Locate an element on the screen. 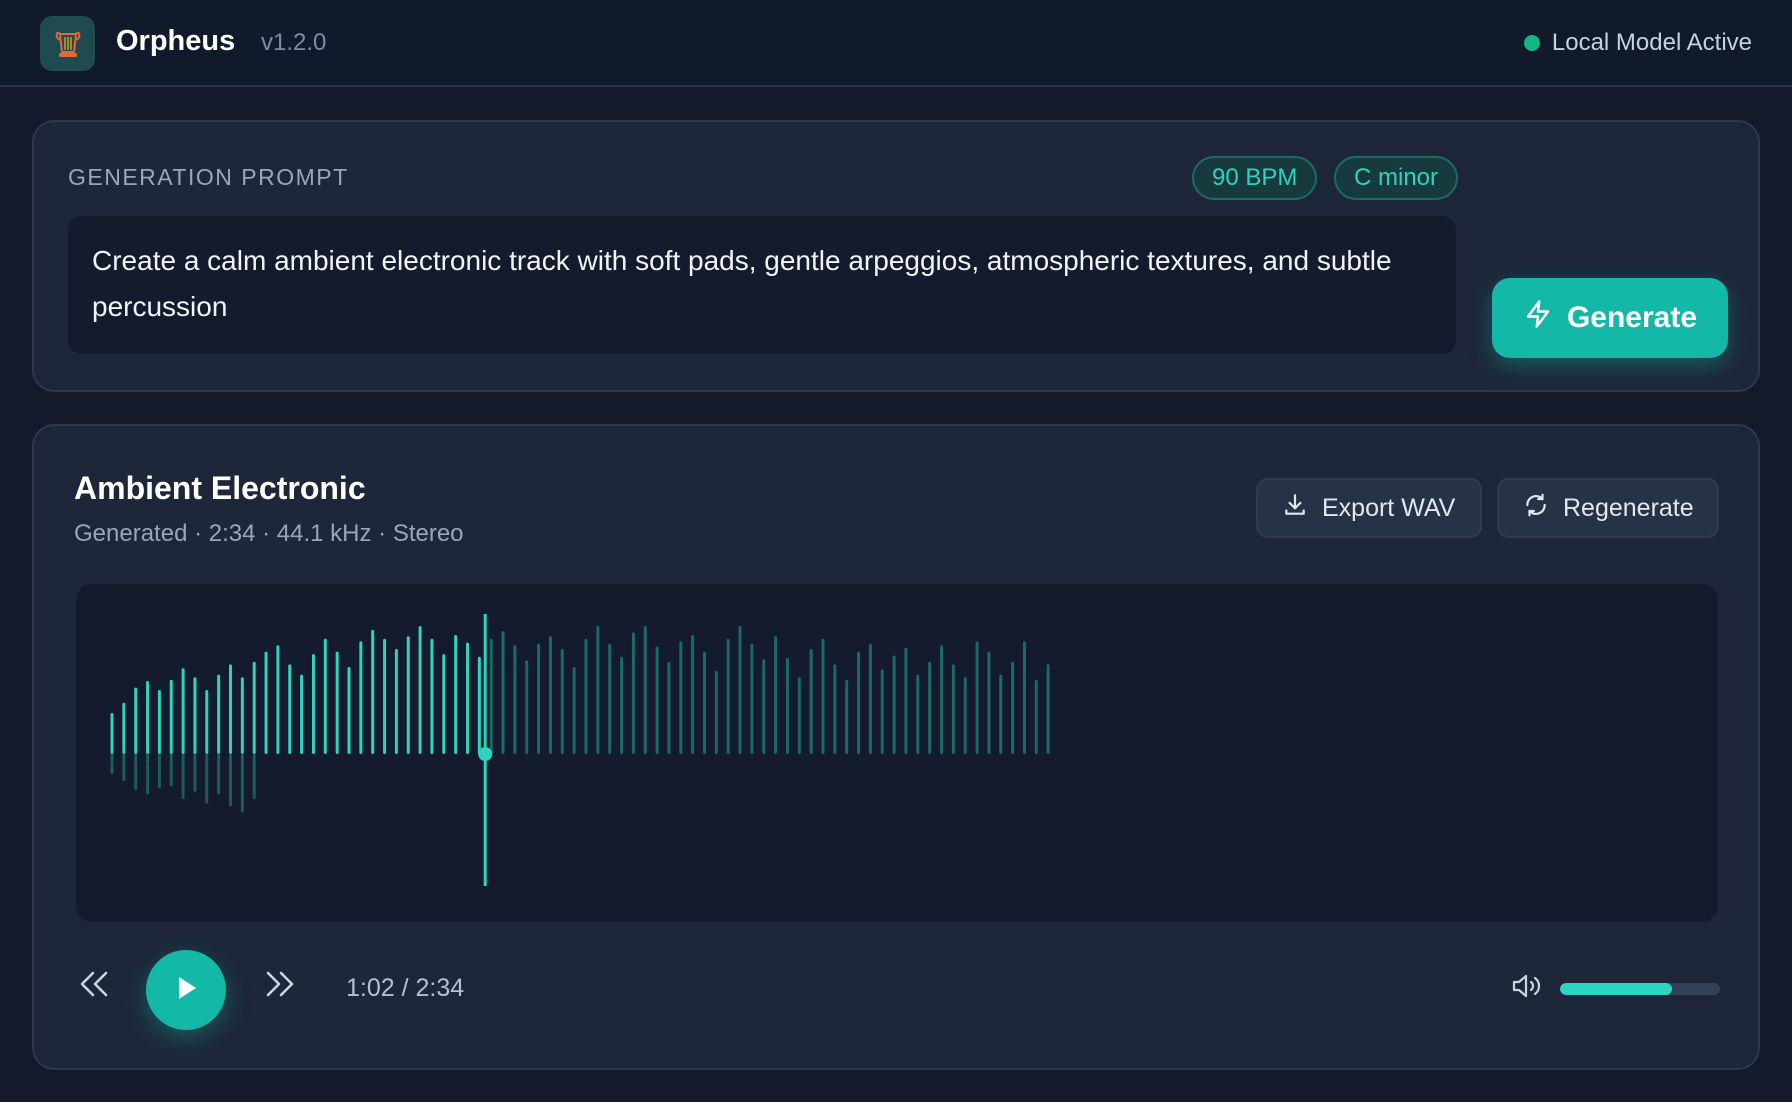 This screenshot has width=1792, height=1102. regenerate-label: Regenerate is located at coordinates (1628, 507).